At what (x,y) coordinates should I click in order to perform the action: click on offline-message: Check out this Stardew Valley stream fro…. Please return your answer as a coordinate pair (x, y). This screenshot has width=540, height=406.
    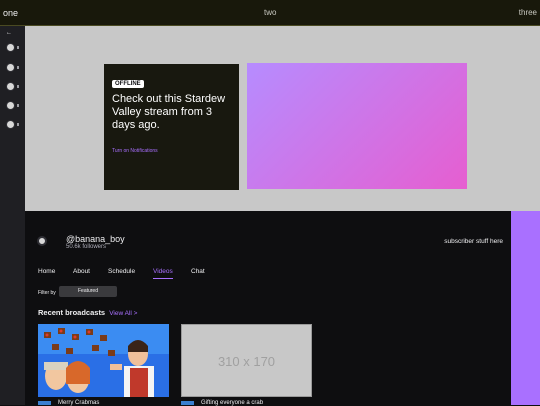
    Looking at the image, I should click on (169, 112).